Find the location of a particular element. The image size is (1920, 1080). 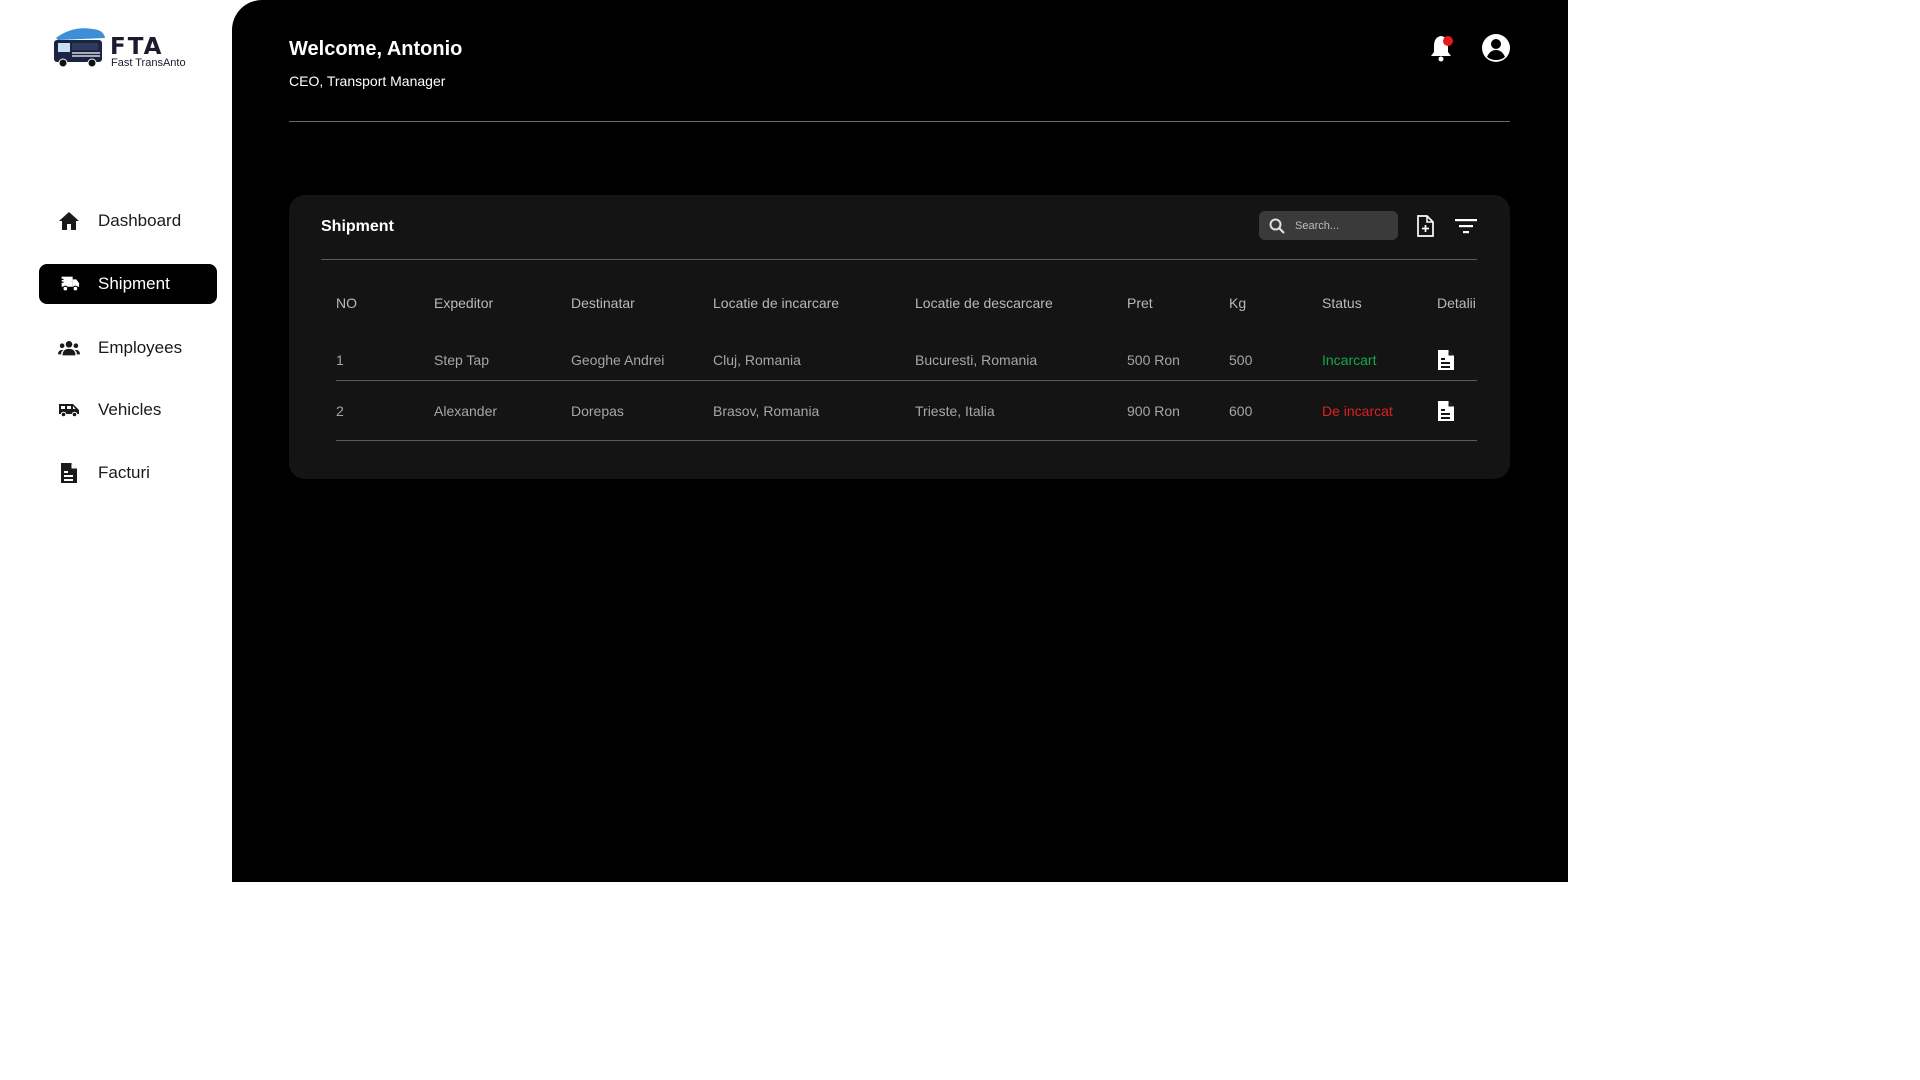

brand-logo: FTA Fast TransAnto is located at coordinates (125, 49).